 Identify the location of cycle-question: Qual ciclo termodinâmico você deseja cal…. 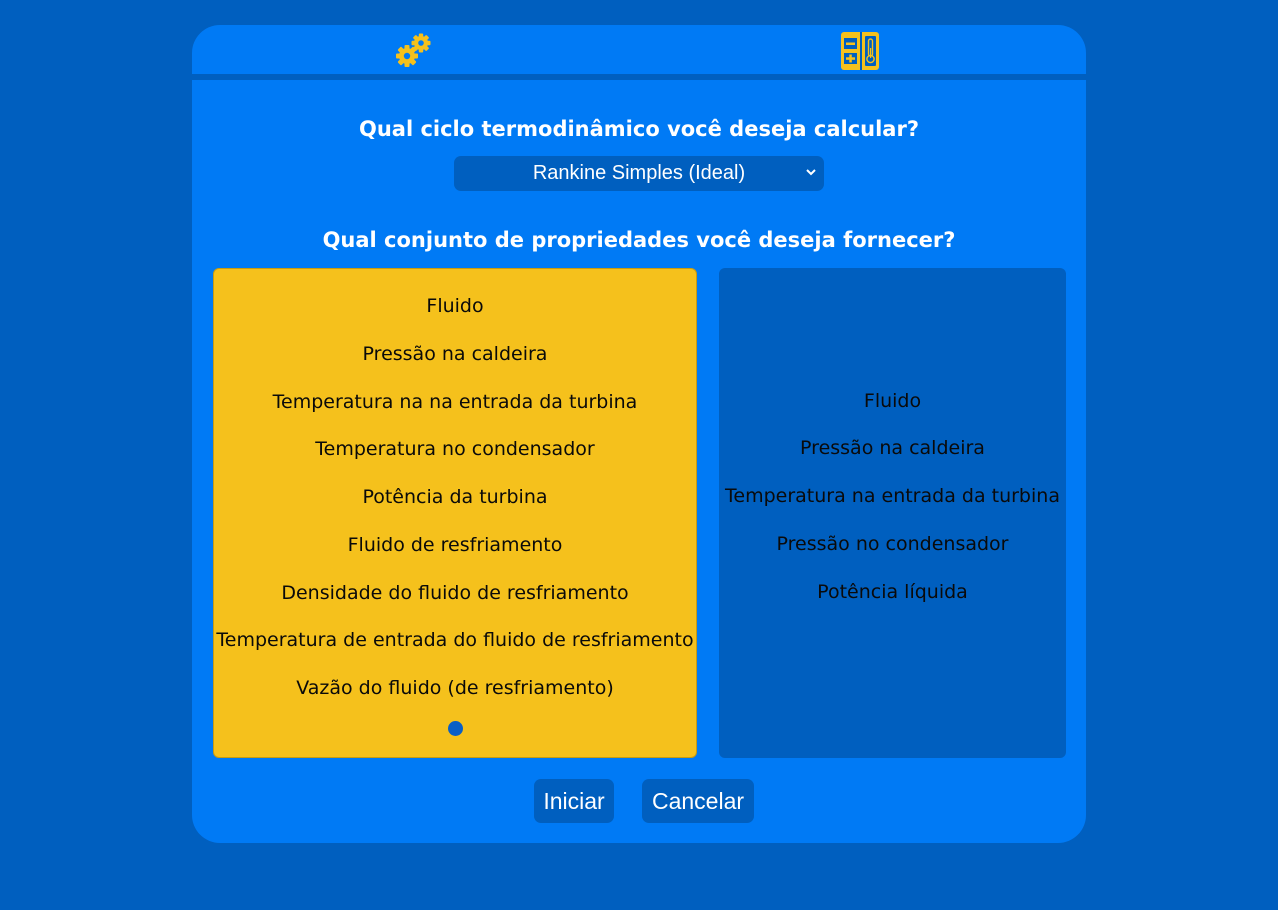
(639, 129).